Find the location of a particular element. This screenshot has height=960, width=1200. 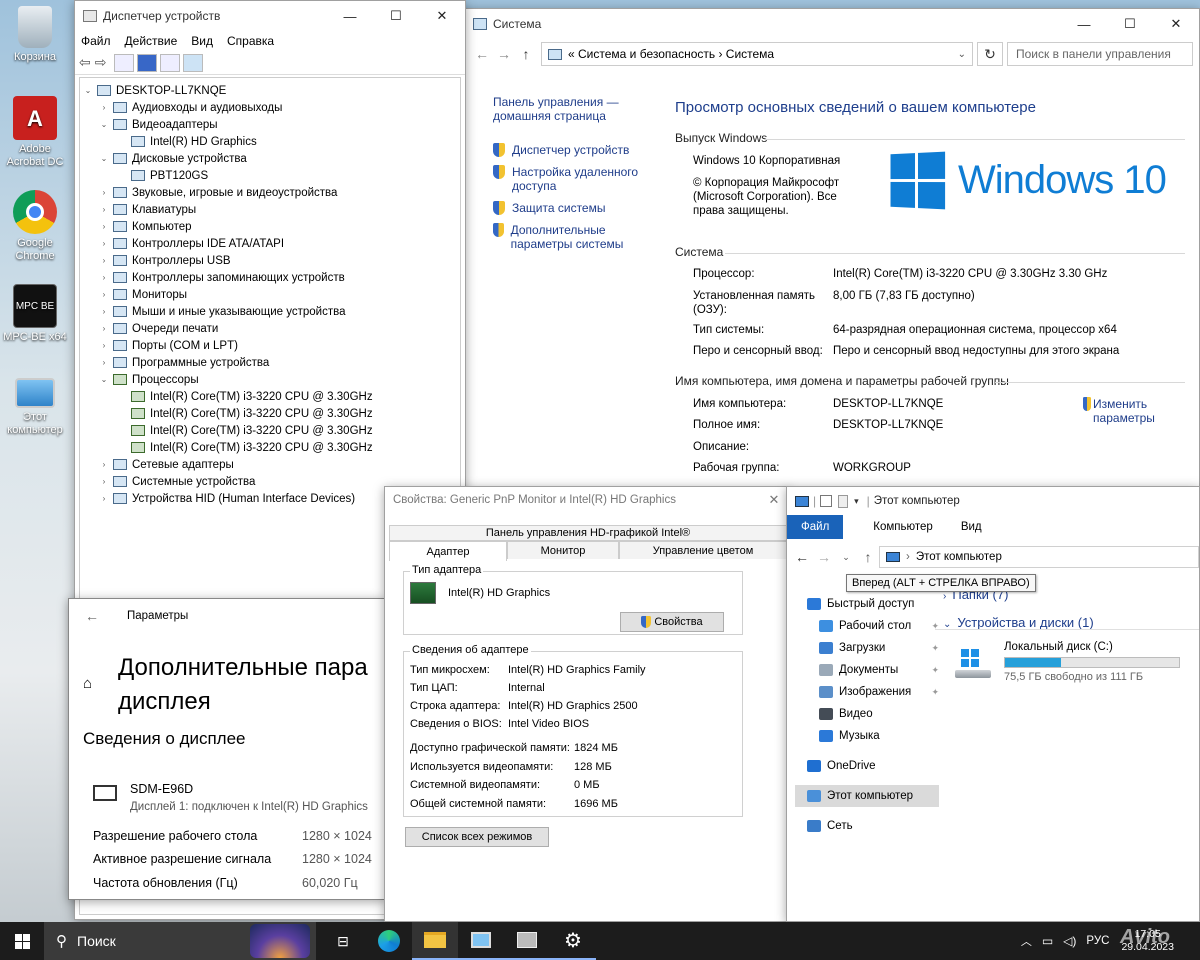

tab-monitor: Монитор is located at coordinates (563, 550).